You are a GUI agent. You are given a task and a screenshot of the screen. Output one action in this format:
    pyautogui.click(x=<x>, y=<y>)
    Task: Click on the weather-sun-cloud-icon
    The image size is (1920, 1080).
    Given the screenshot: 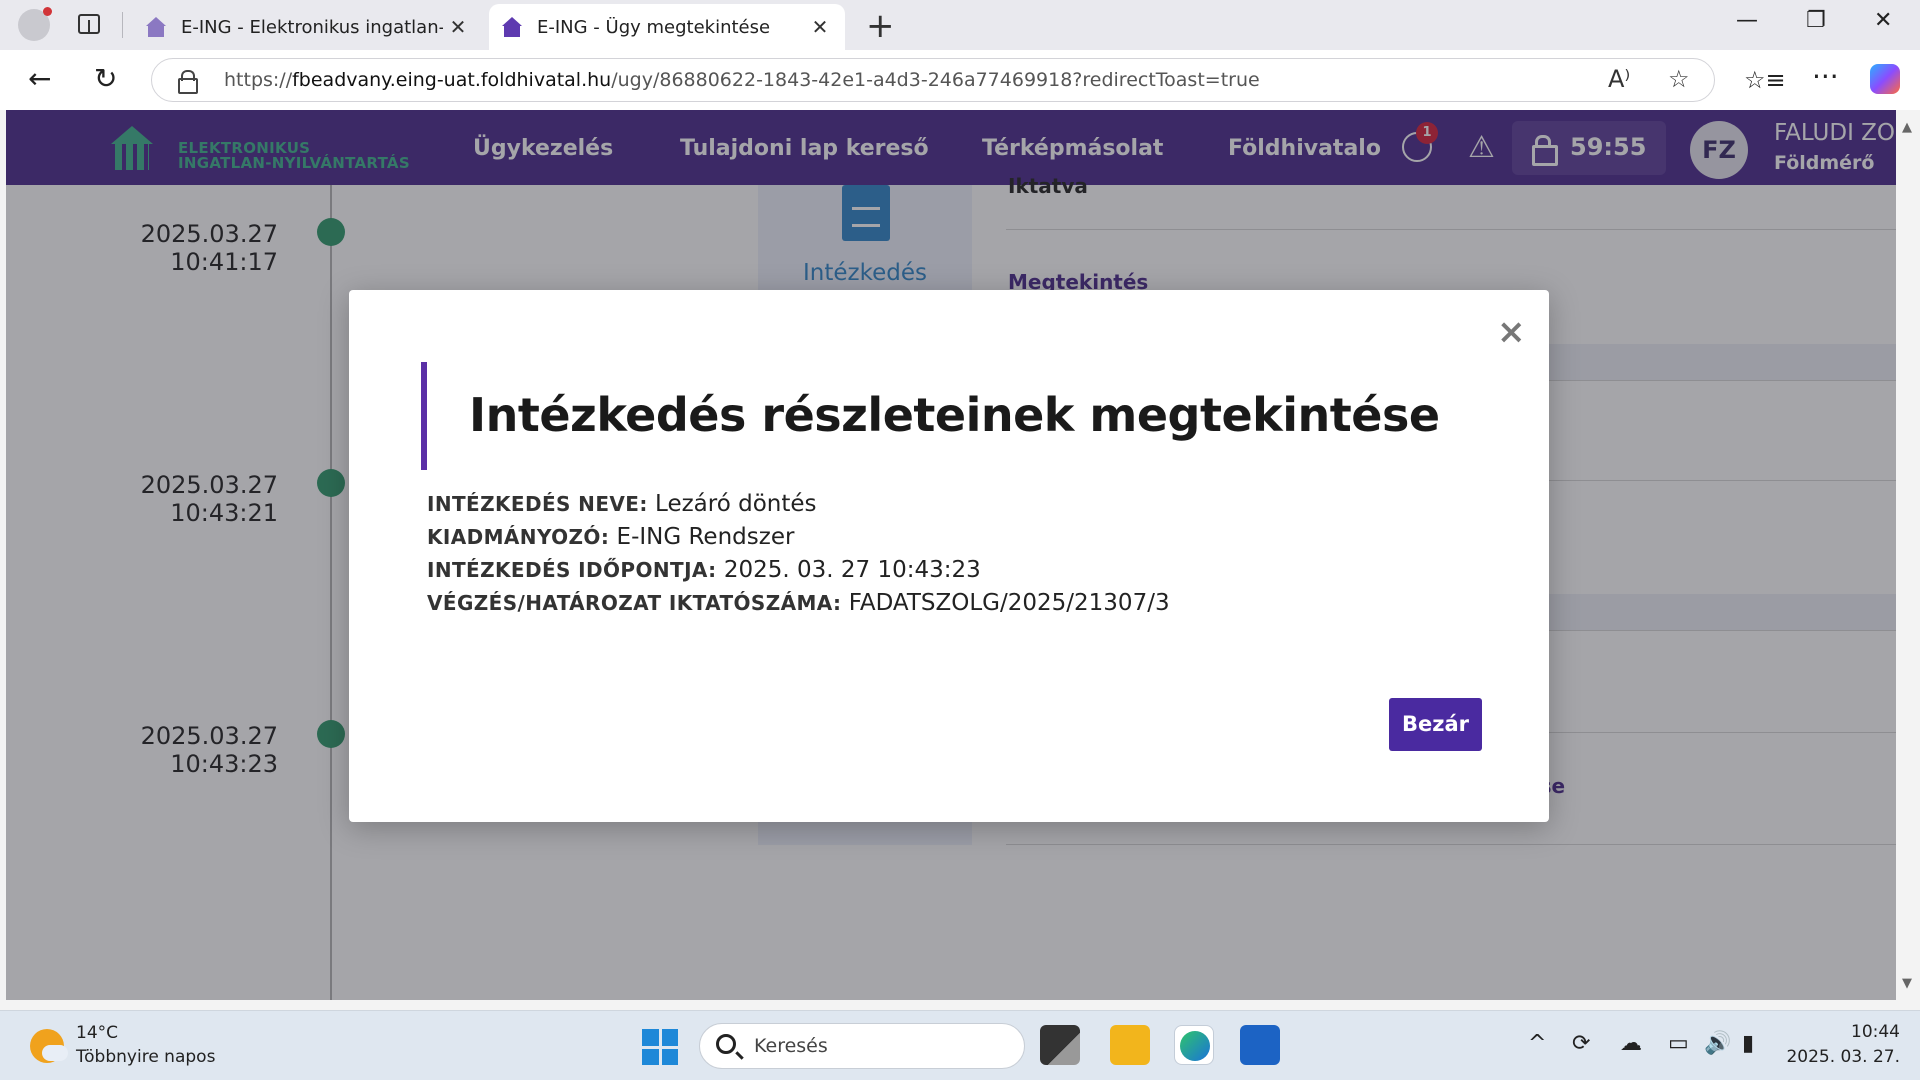 What is the action you would take?
    pyautogui.click(x=49, y=1046)
    